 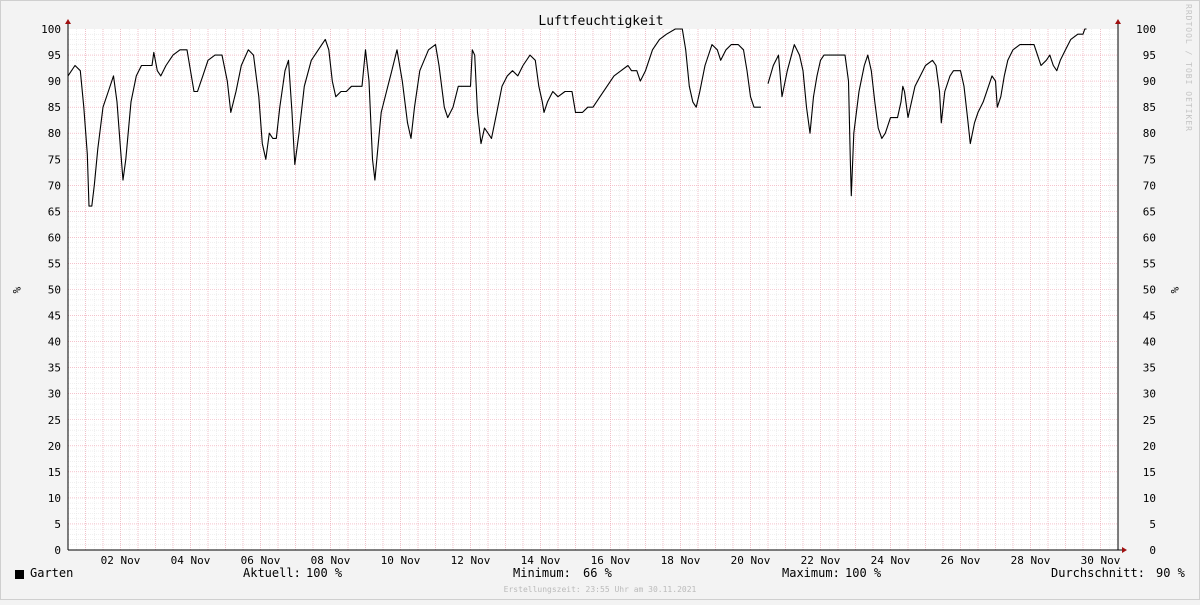 What do you see at coordinates (600, 21) in the screenshot?
I see `chart-title: Luftfeuchtigkeit` at bounding box center [600, 21].